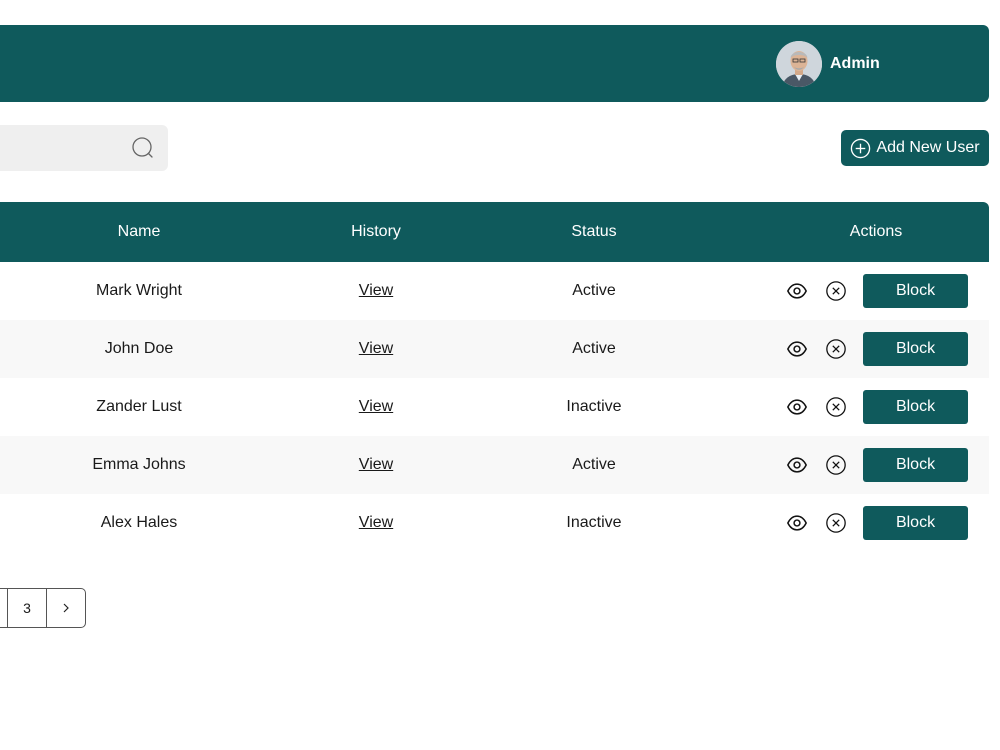  I want to click on user-name-cell: Mark Wright, so click(139, 290).